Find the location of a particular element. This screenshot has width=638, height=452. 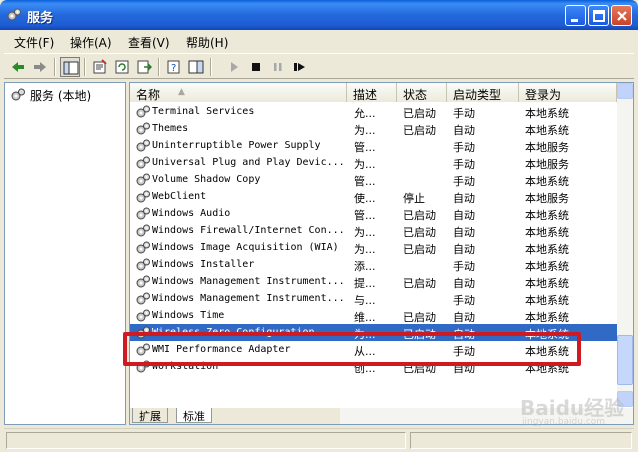

forward-icon is located at coordinates (40, 67).